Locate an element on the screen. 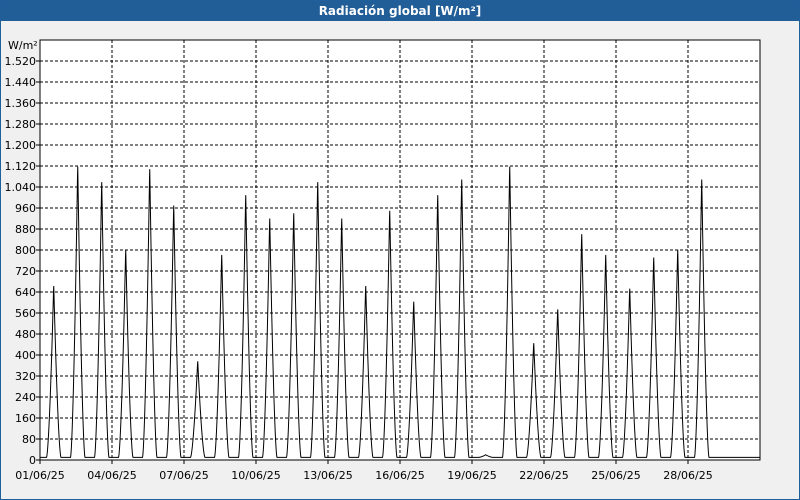 The image size is (800, 500). y-tick-label: 720 is located at coordinates (25, 271).